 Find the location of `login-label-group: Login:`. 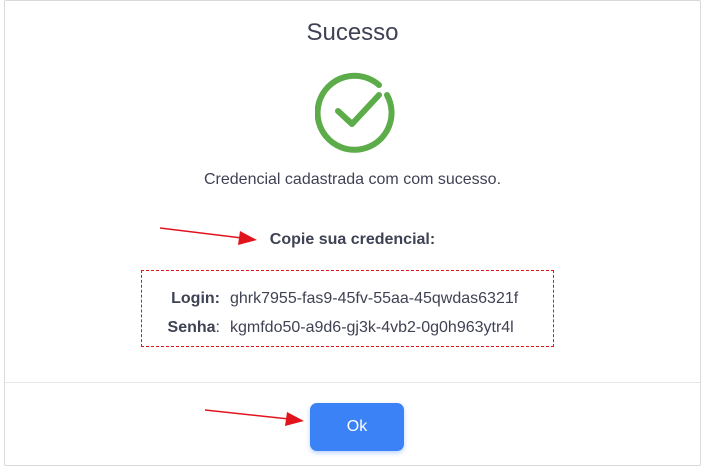

login-label-group: Login: is located at coordinates (195, 299).